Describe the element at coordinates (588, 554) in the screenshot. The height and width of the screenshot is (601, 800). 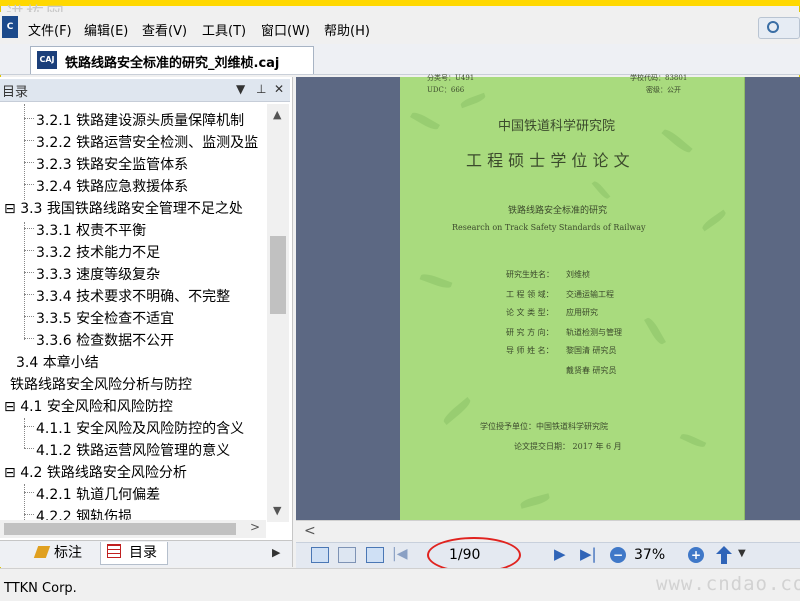
I see `last-page-icon: ▶|` at that location.